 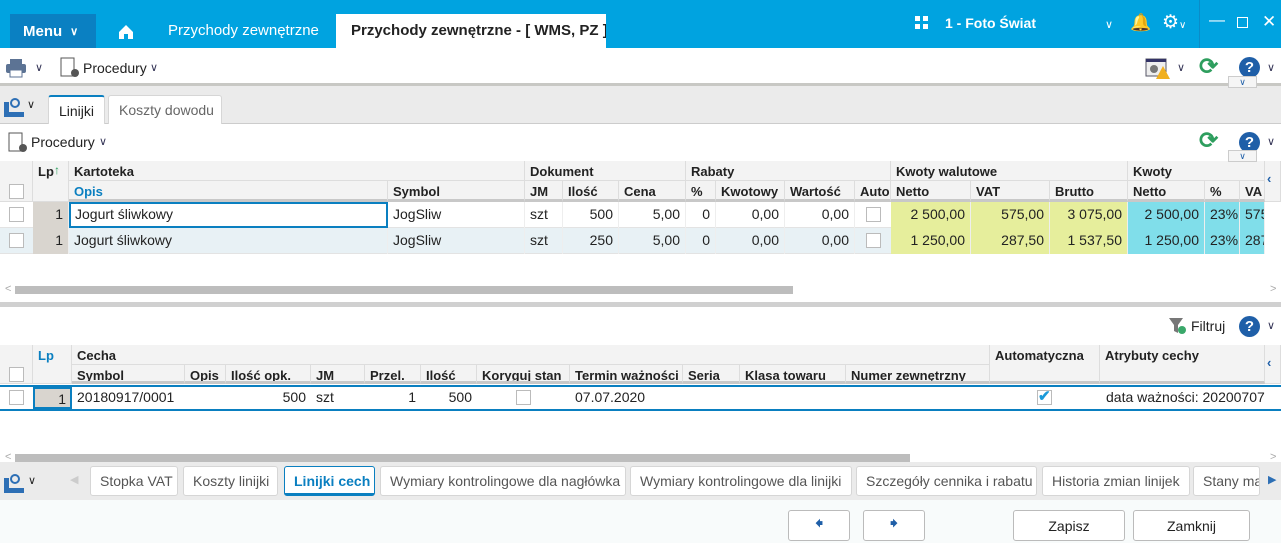 What do you see at coordinates (462, 458) in the screenshot?
I see `features-horizontal-scrollbar` at bounding box center [462, 458].